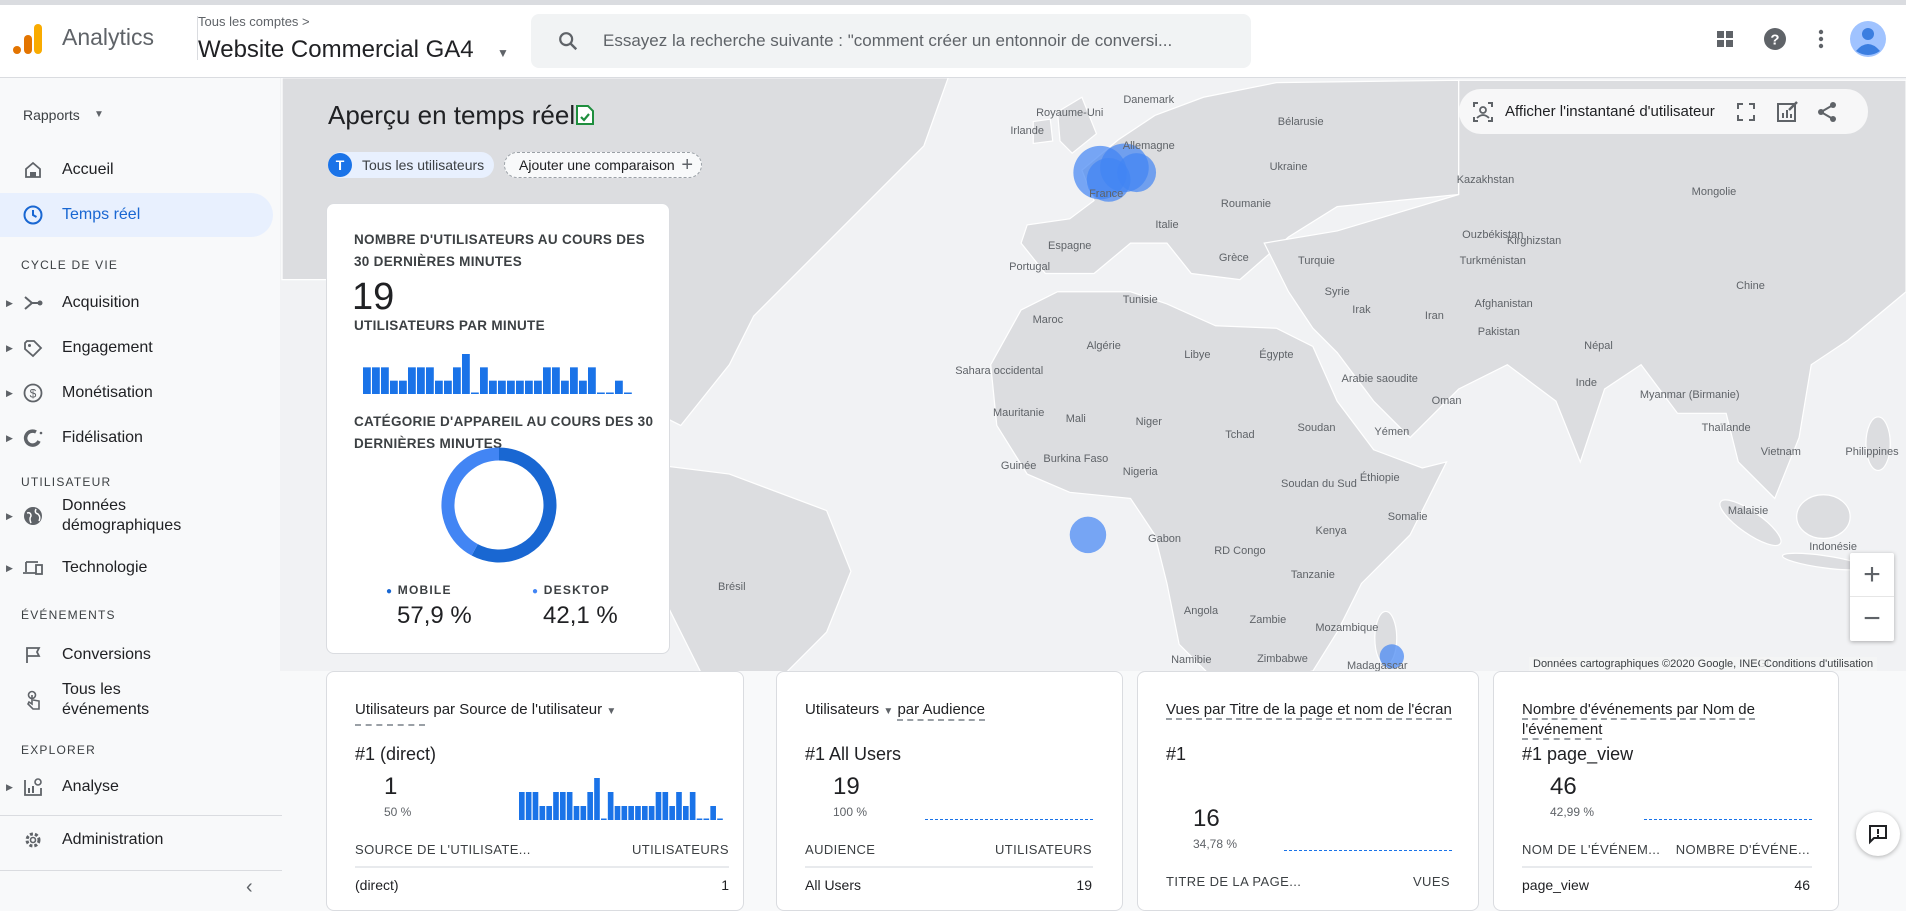 This screenshot has height=911, width=1906. I want to click on customize-report-icon, so click(1787, 112).